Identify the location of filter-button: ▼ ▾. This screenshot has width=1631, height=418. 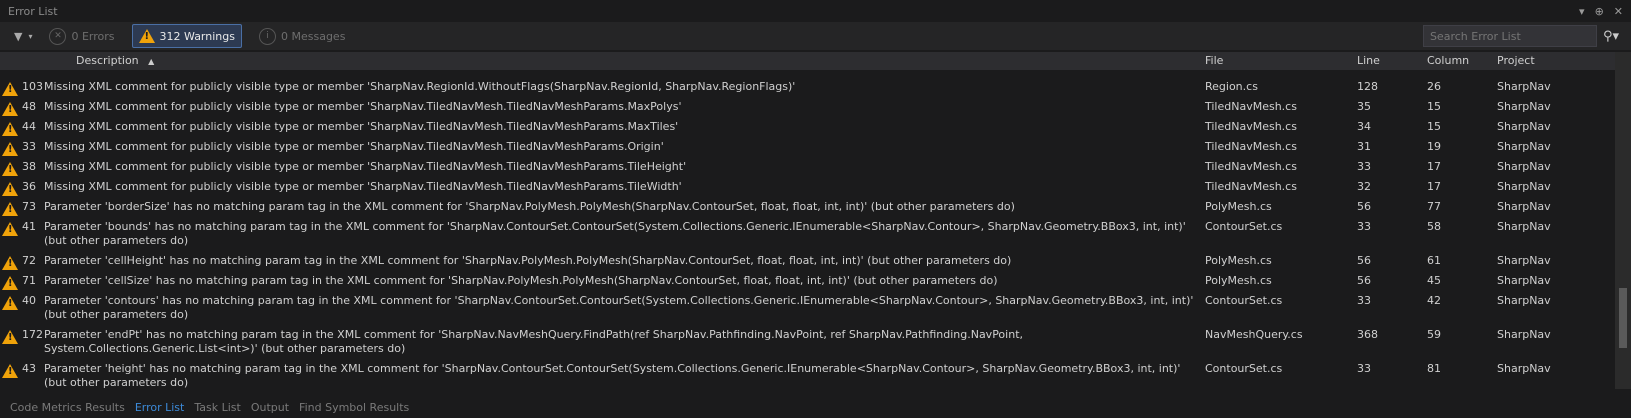
(23, 36).